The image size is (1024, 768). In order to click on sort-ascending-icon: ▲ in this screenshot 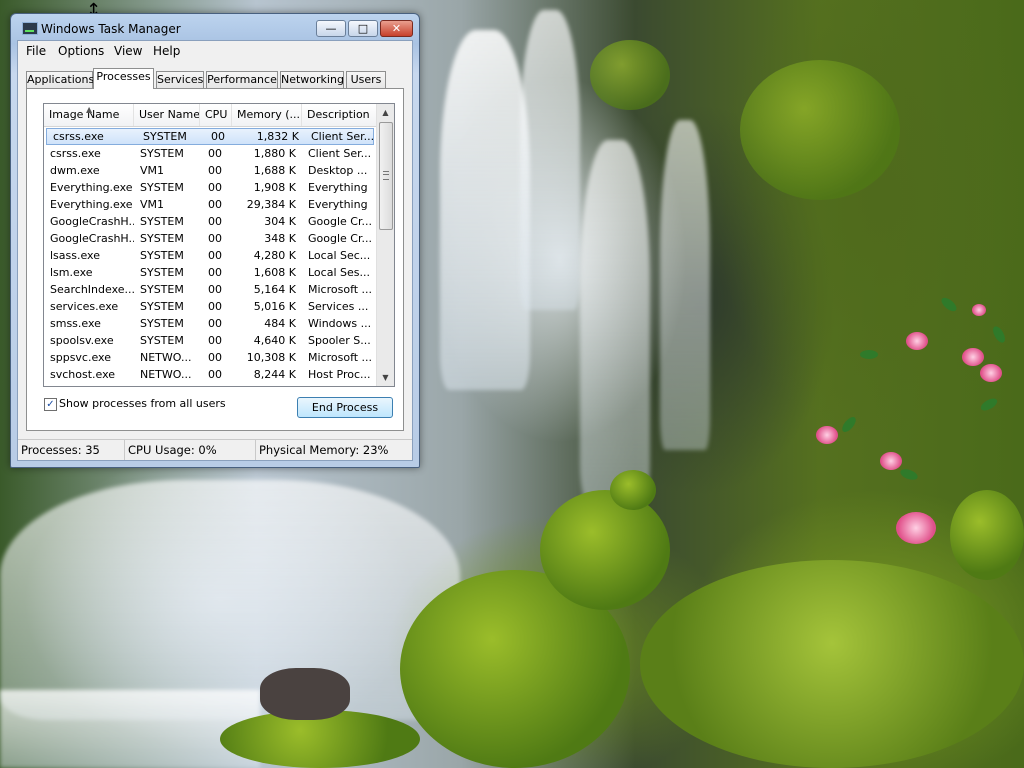, I will do `click(89, 109)`.